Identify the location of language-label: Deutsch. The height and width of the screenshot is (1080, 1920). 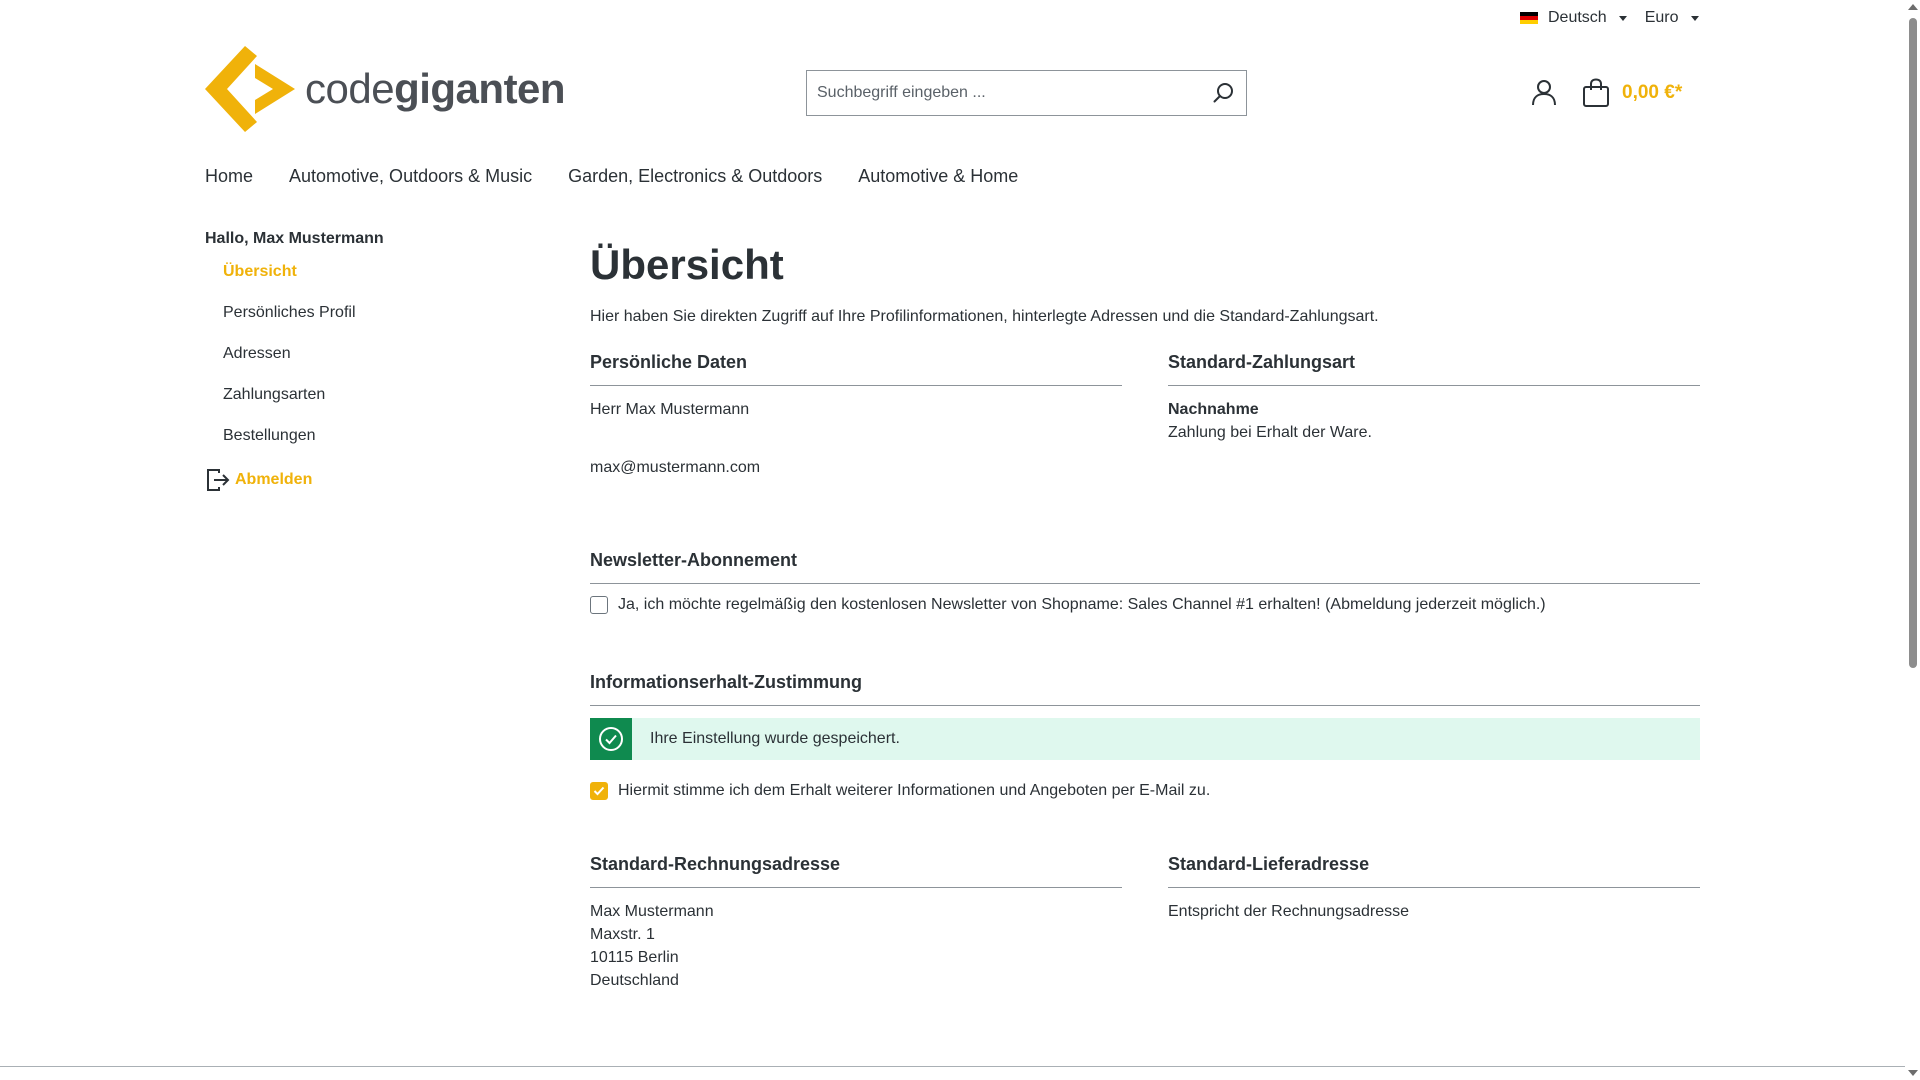
(1577, 17).